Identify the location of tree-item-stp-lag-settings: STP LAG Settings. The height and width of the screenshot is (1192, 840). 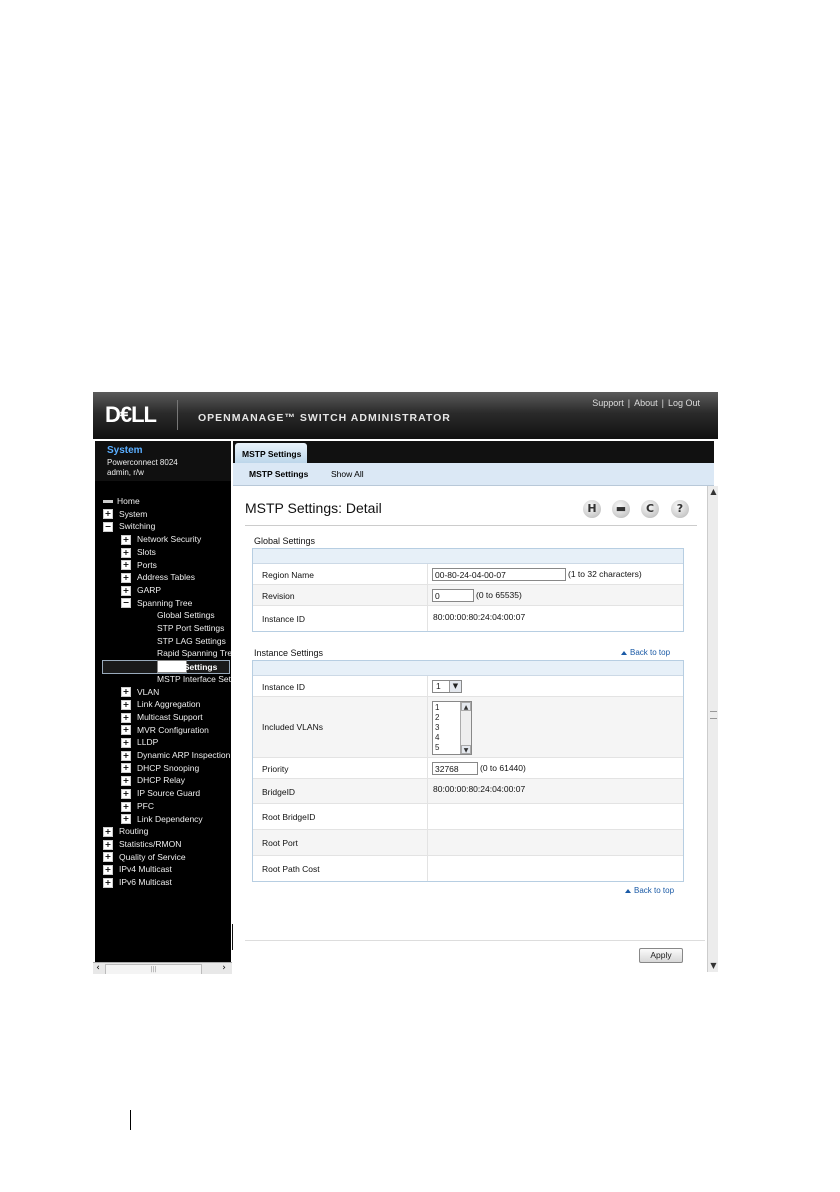
(191, 641).